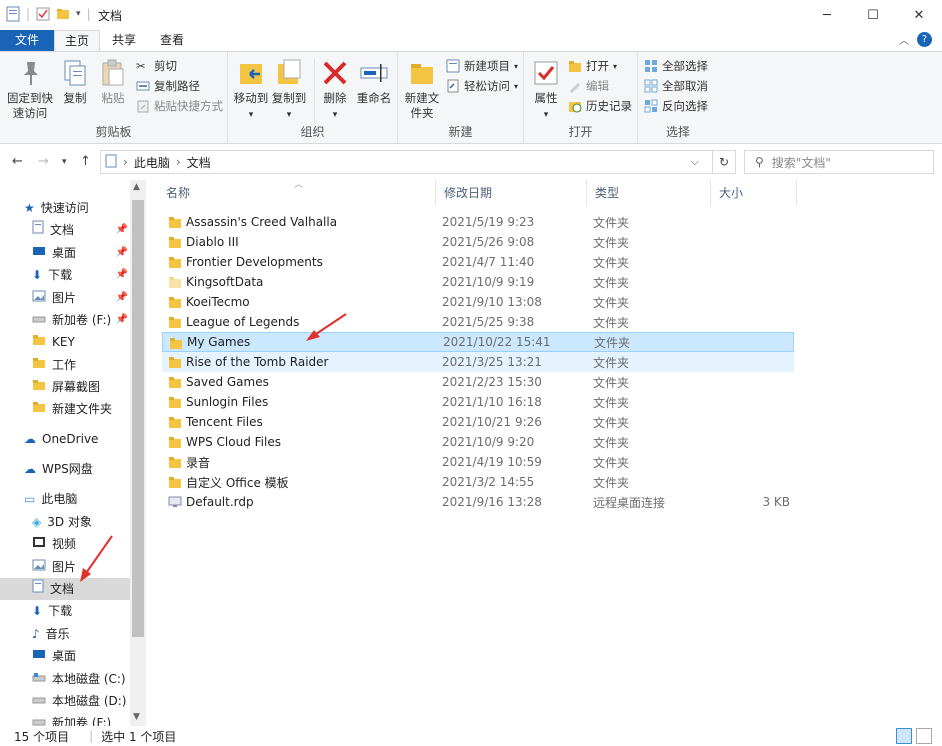 This screenshot has width=942, height=746. I want to click on large-icons-view-icon, so click(924, 736).